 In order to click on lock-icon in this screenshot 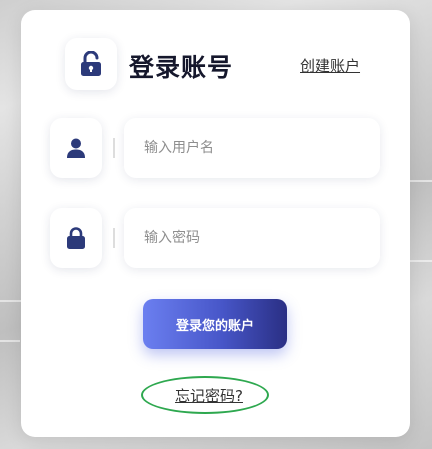, I will do `click(76, 238)`.